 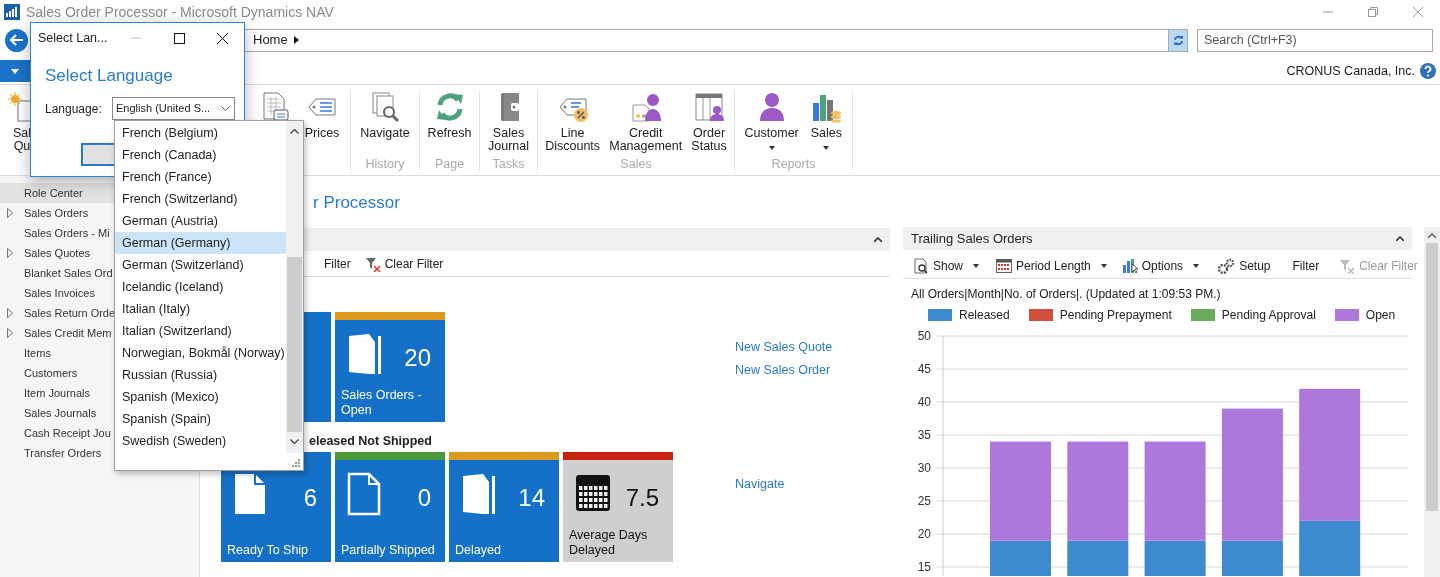 I want to click on tile-label: Partially Shipped, so click(x=388, y=550).